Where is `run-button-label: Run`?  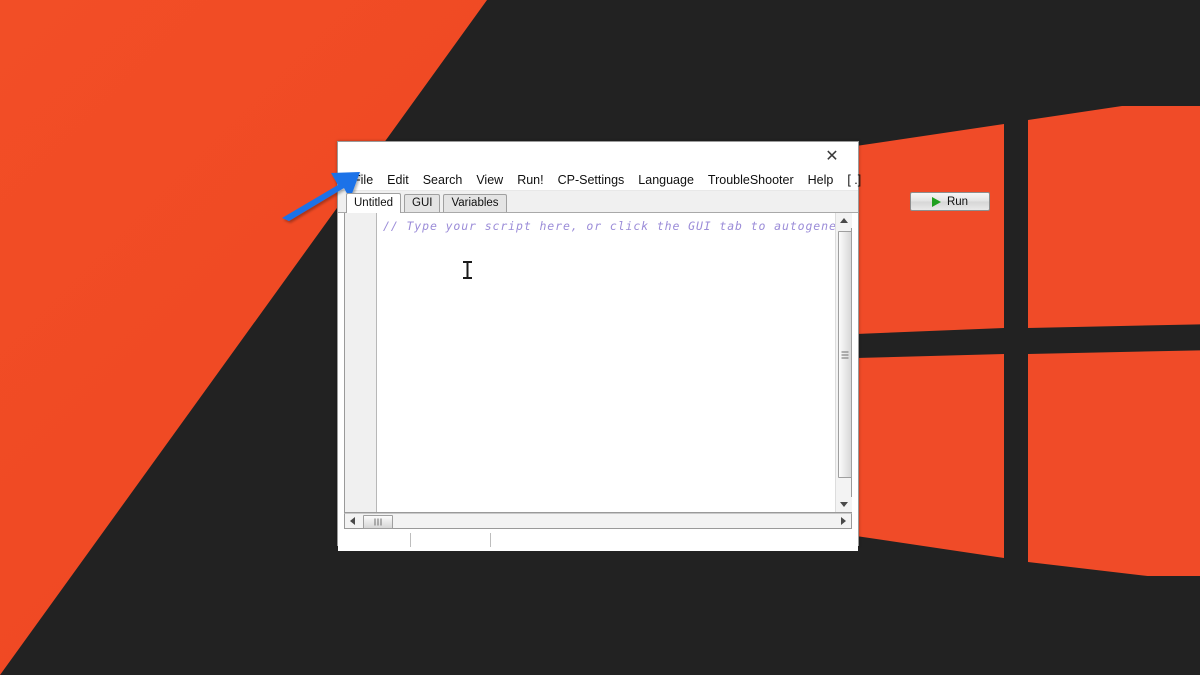 run-button-label: Run is located at coordinates (957, 201).